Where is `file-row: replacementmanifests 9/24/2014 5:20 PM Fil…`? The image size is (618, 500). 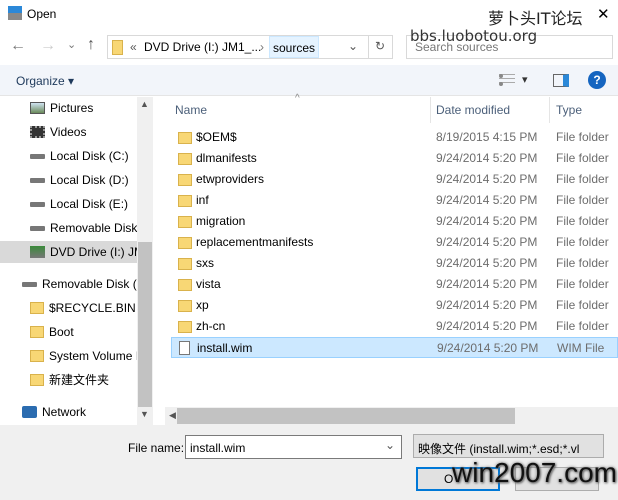 file-row: replacementmanifests 9/24/2014 5:20 PM Fil… is located at coordinates (394, 242).